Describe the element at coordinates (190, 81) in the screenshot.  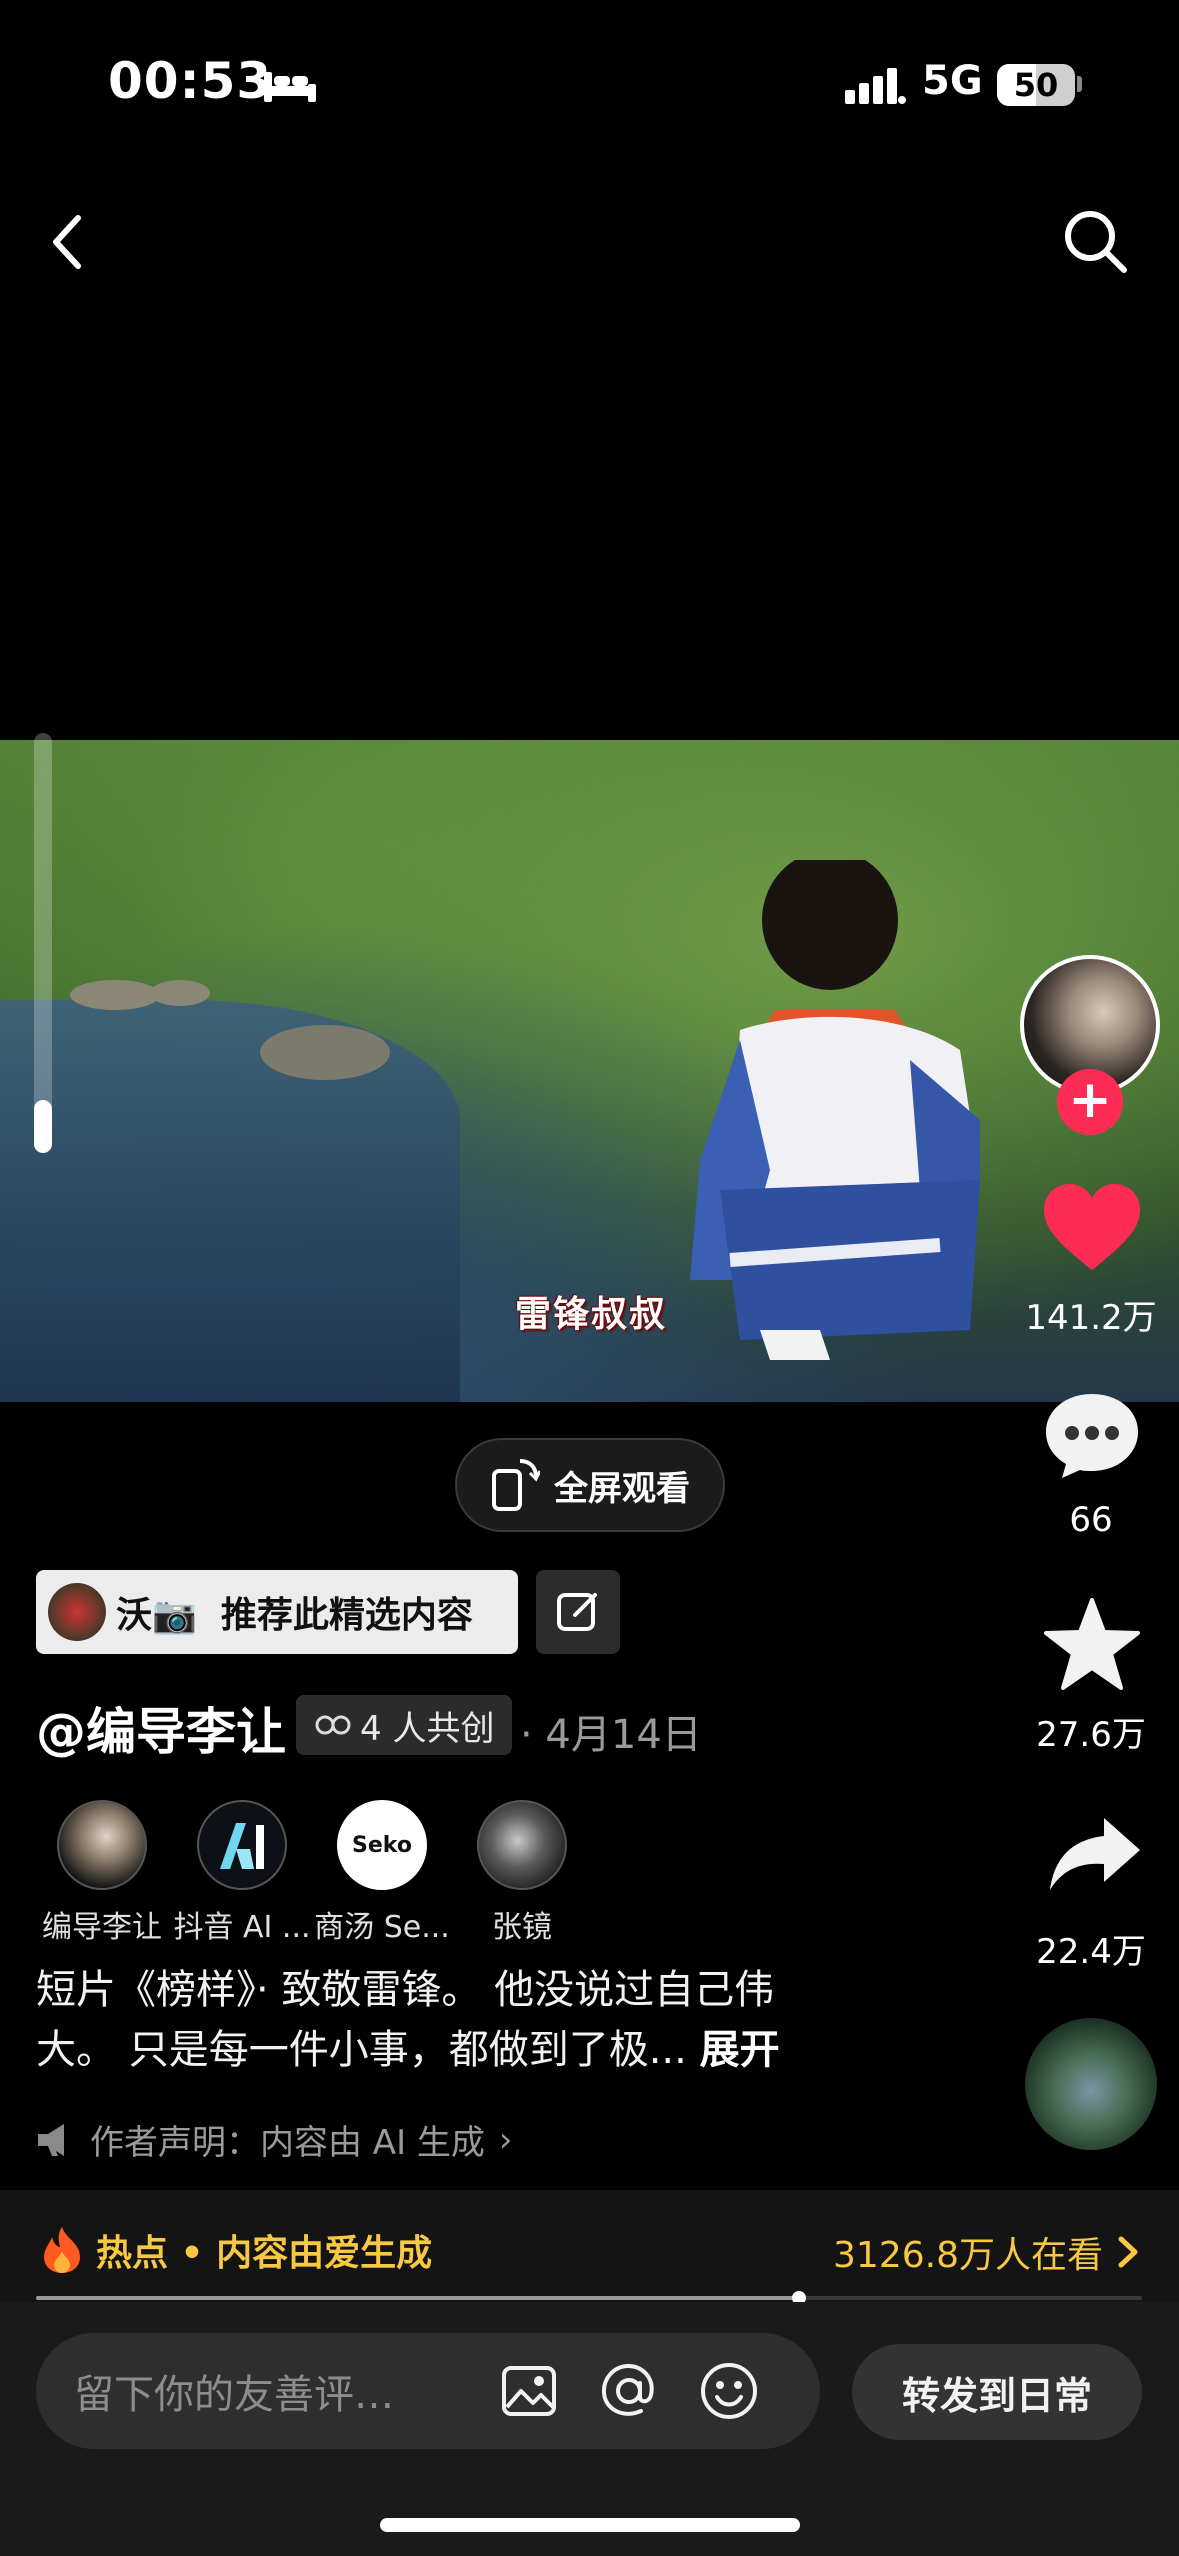
I see `status-time: 00:53` at that location.